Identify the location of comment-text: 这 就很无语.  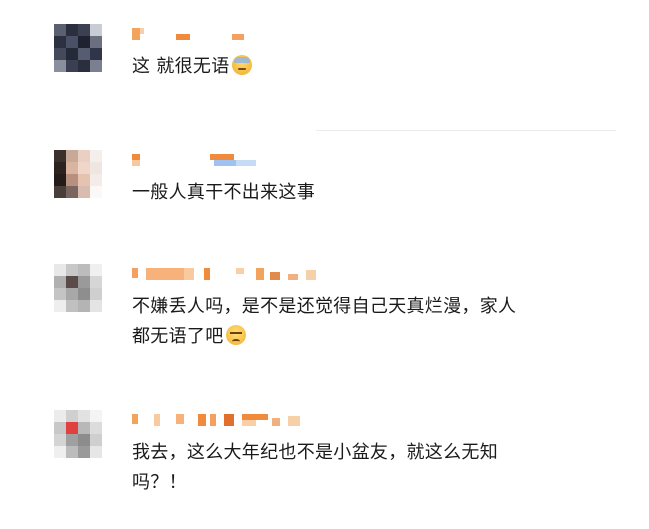
(181, 66).